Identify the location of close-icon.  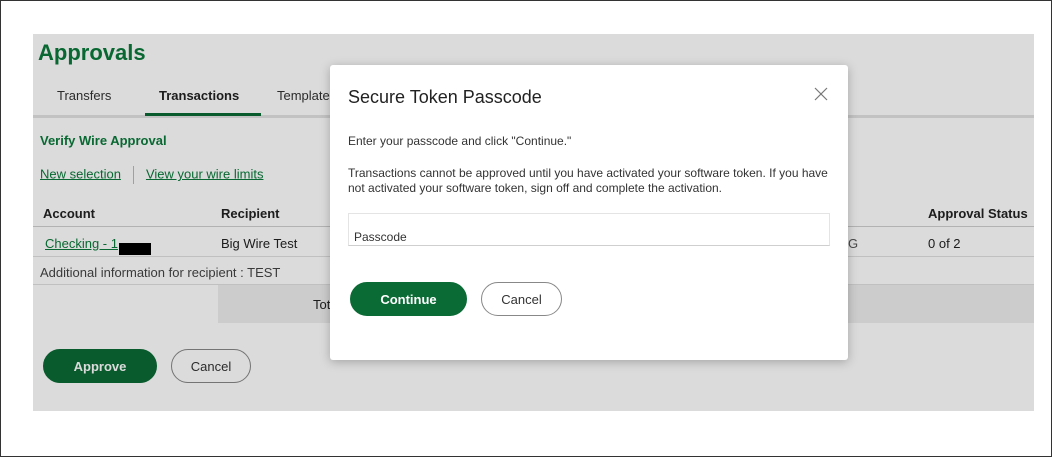
(821, 94).